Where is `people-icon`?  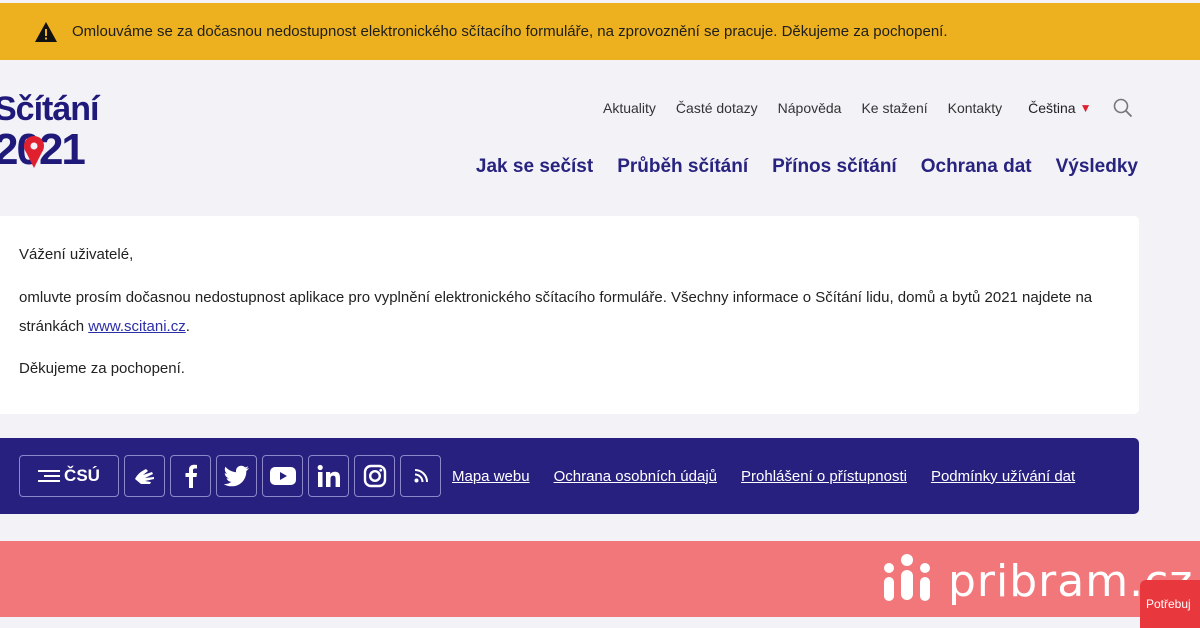 people-icon is located at coordinates (907, 577).